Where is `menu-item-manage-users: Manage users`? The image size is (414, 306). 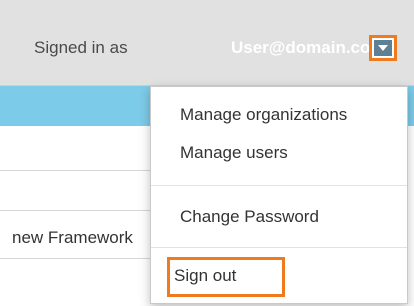
menu-item-manage-users: Manage users is located at coordinates (234, 153).